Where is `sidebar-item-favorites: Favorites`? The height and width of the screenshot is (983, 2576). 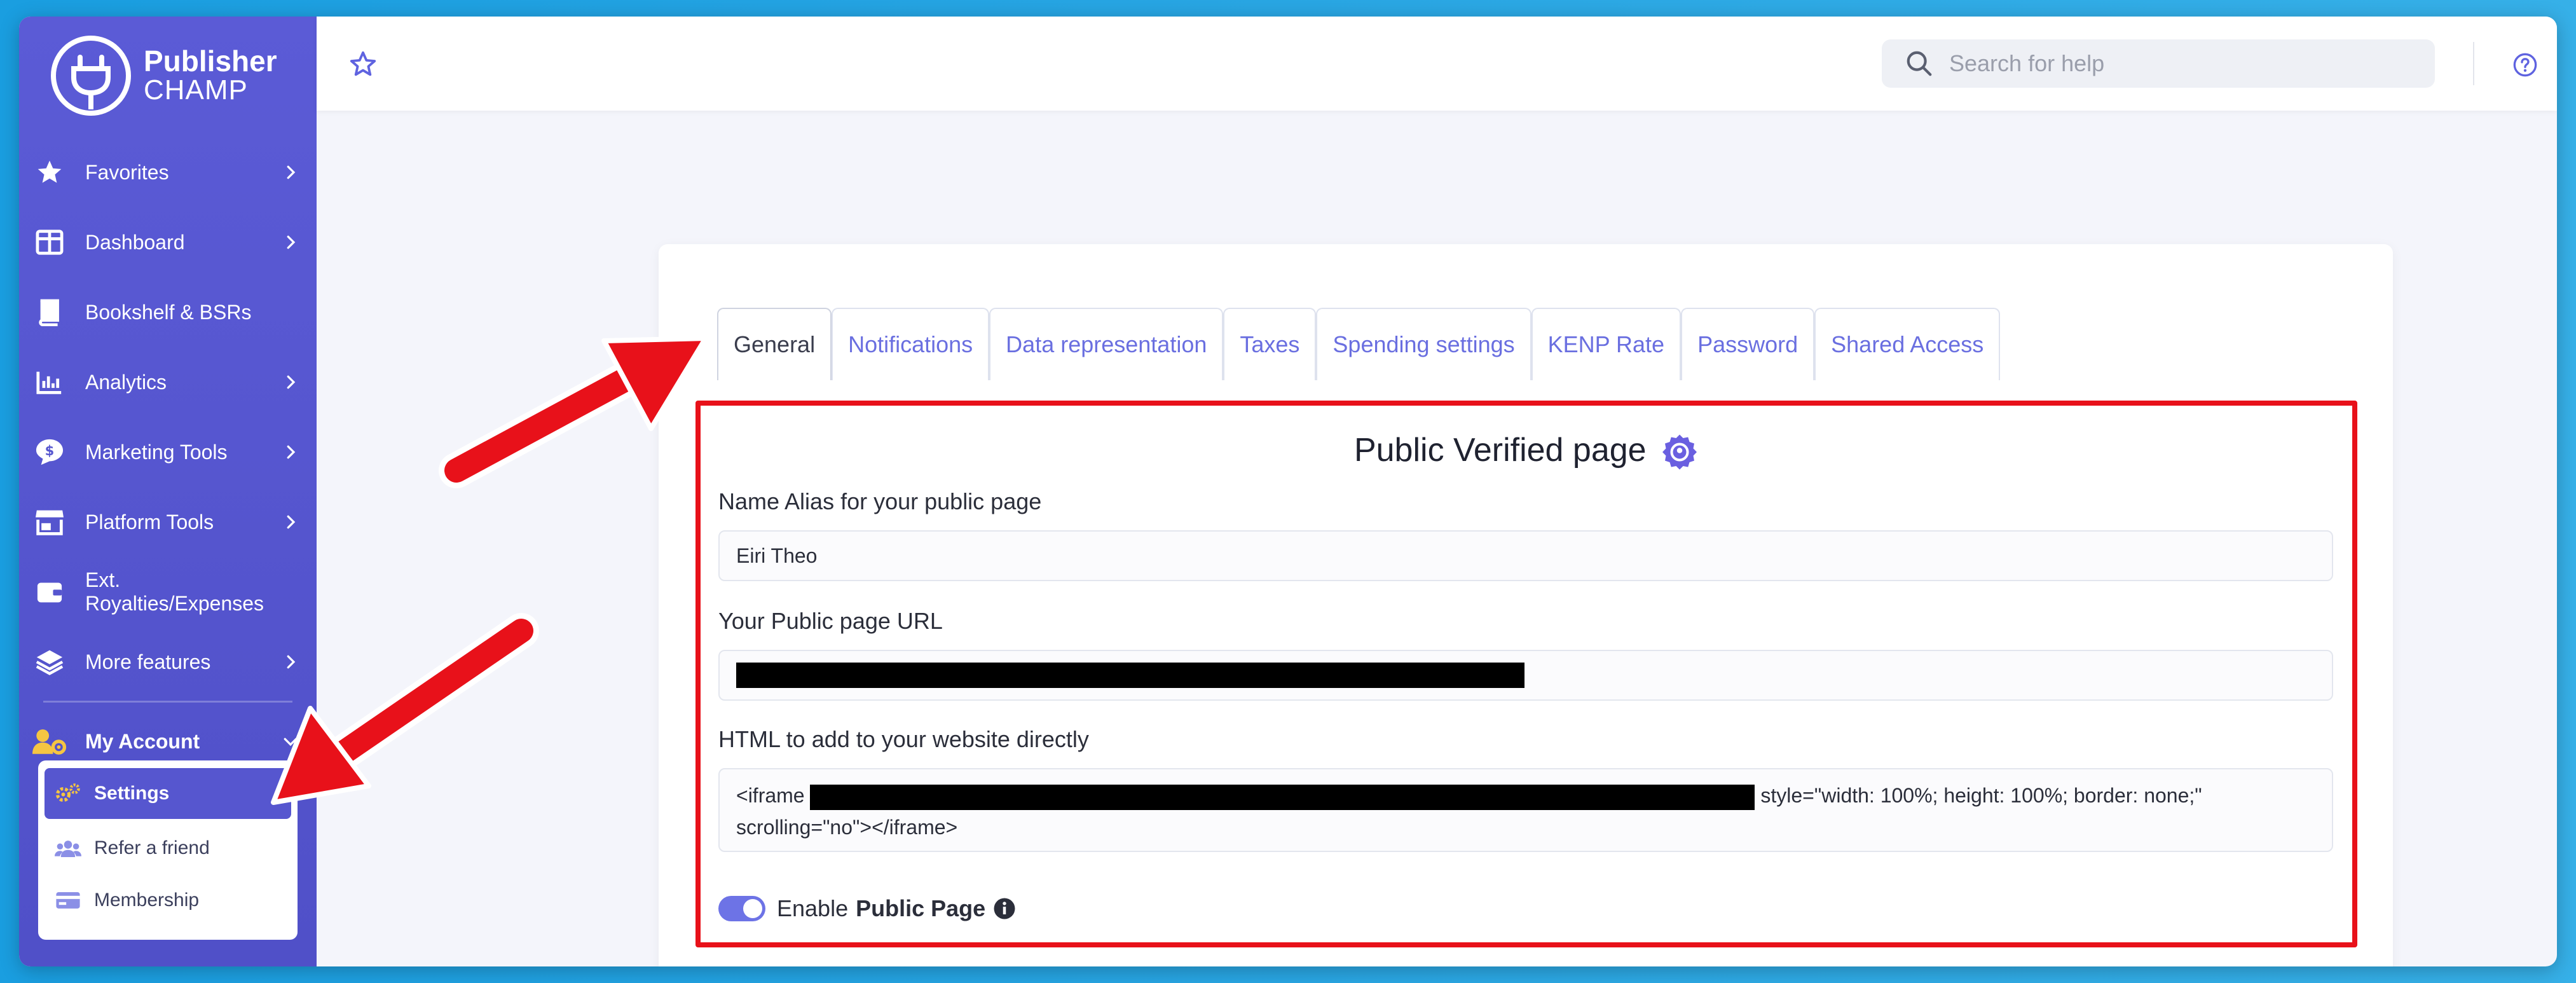 sidebar-item-favorites: Favorites is located at coordinates (168, 172).